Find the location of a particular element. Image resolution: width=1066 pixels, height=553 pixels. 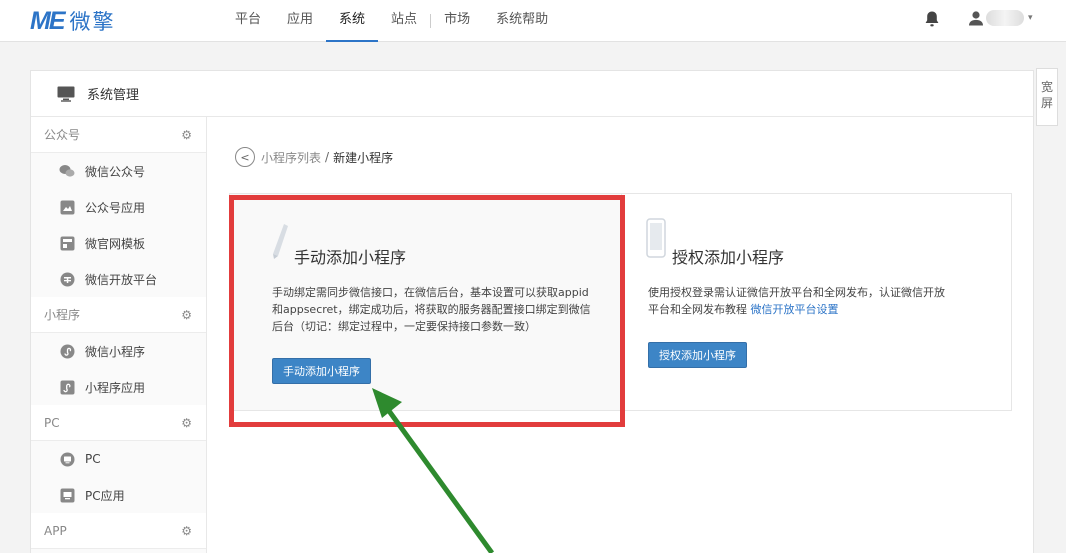

nav-help: 系统帮助 is located at coordinates (522, 21).